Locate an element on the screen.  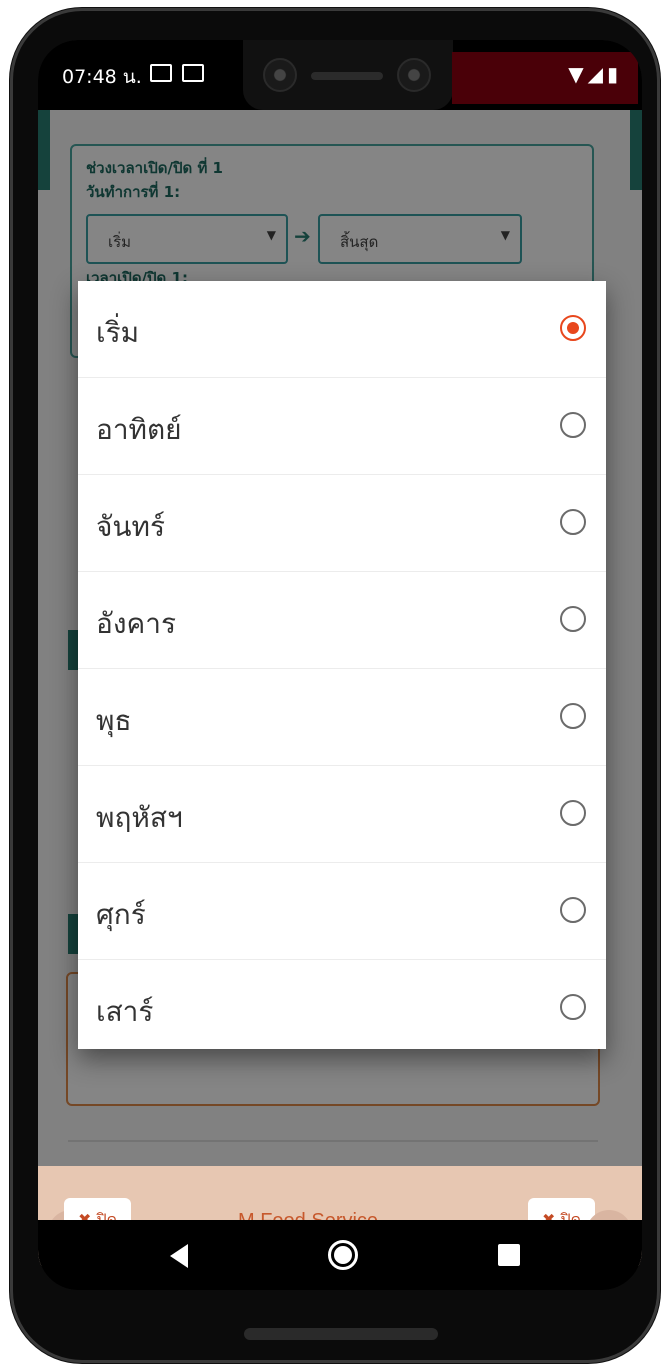
recent-apps-icon is located at coordinates (509, 1255).